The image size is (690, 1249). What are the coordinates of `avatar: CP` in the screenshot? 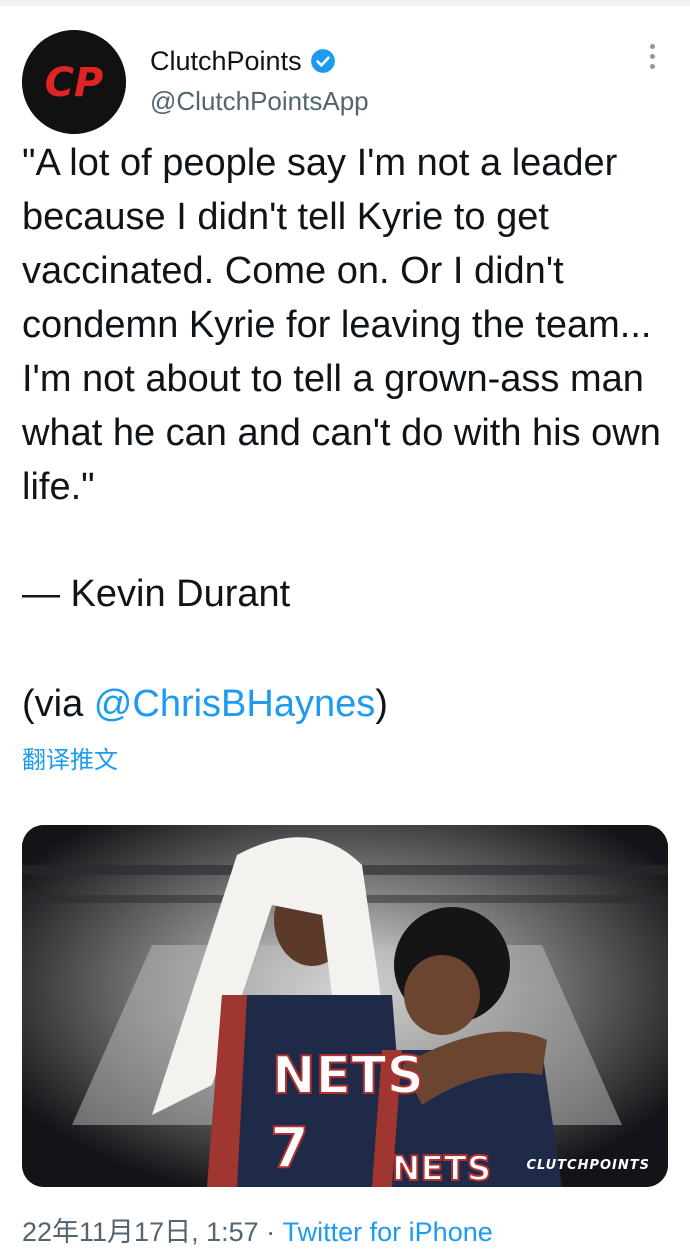 It's located at (74, 82).